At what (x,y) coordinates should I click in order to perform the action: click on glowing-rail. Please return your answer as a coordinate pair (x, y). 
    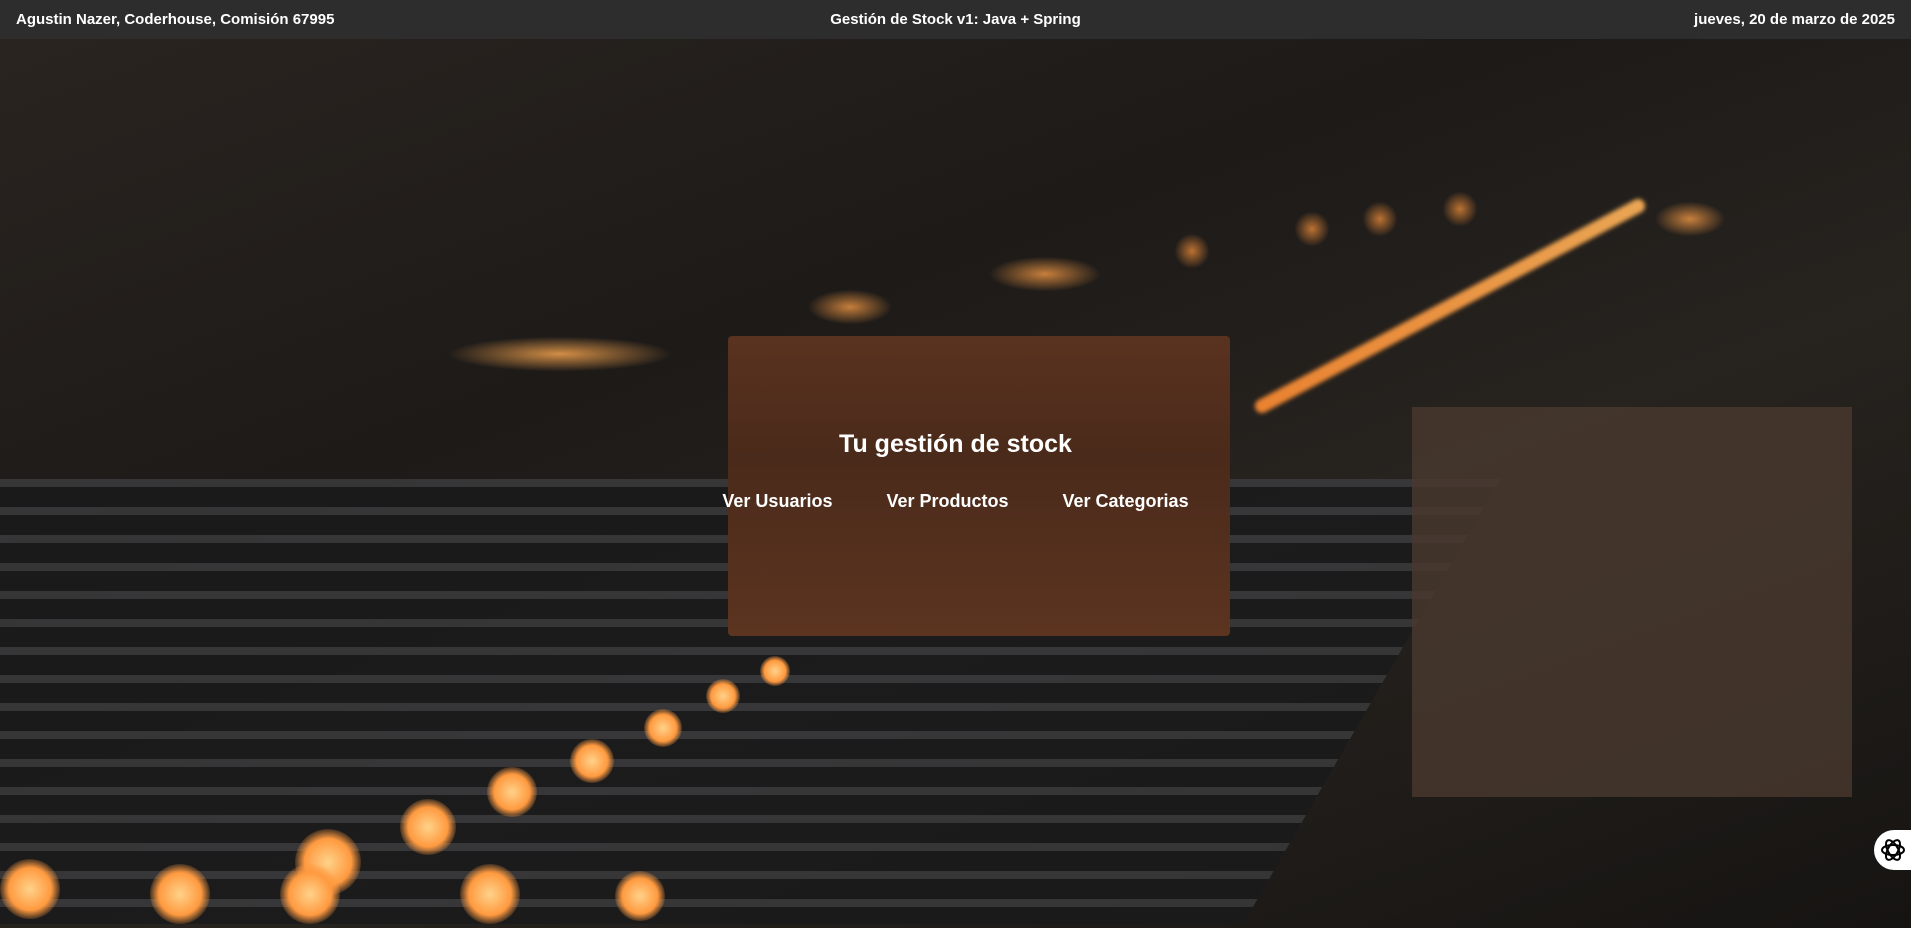
    Looking at the image, I should click on (1450, 306).